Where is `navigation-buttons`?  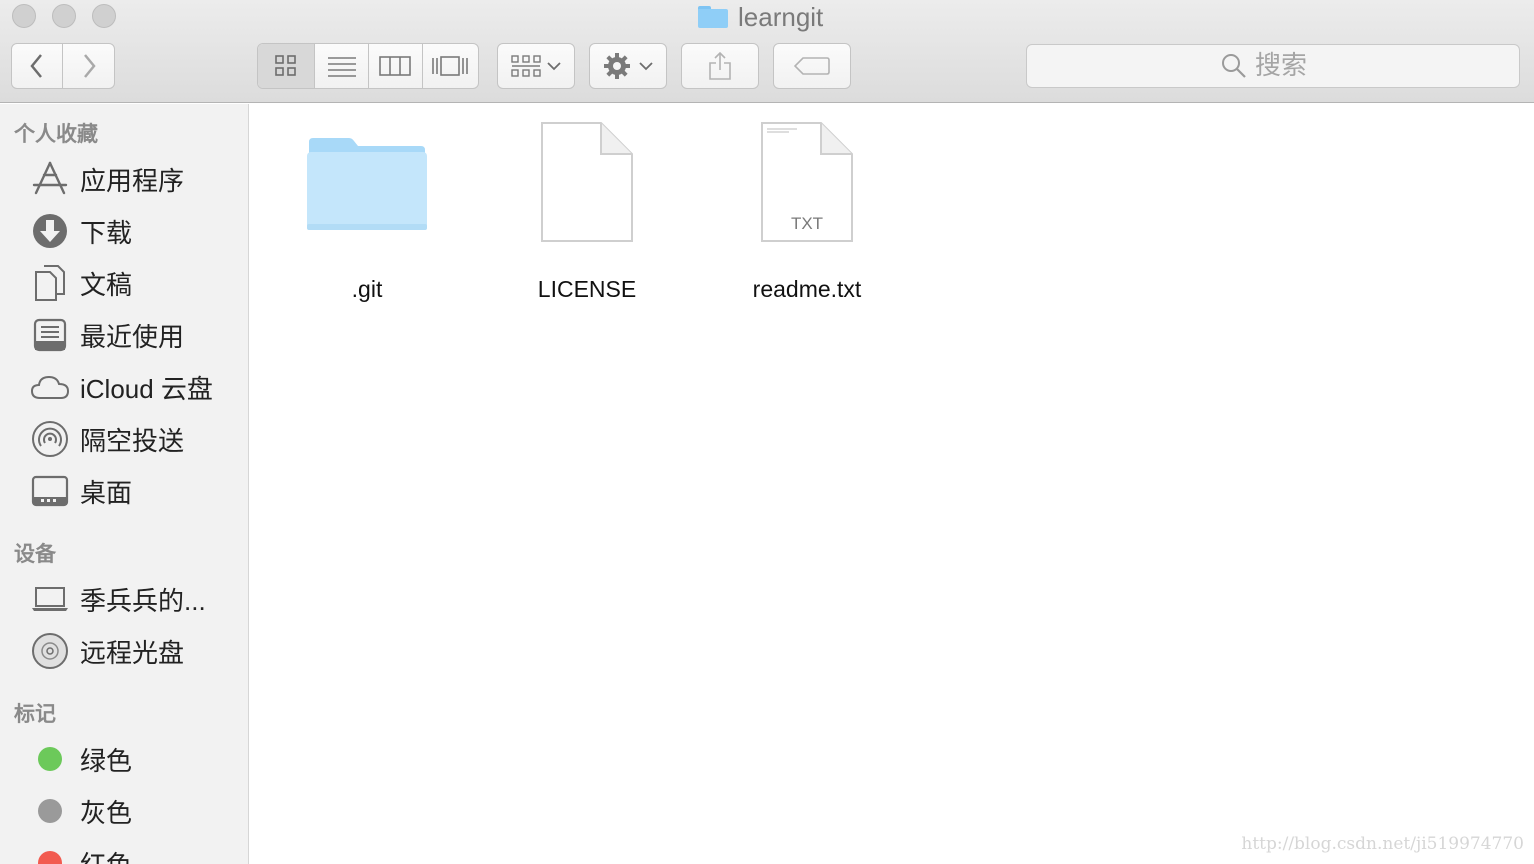
navigation-buttons is located at coordinates (63, 66).